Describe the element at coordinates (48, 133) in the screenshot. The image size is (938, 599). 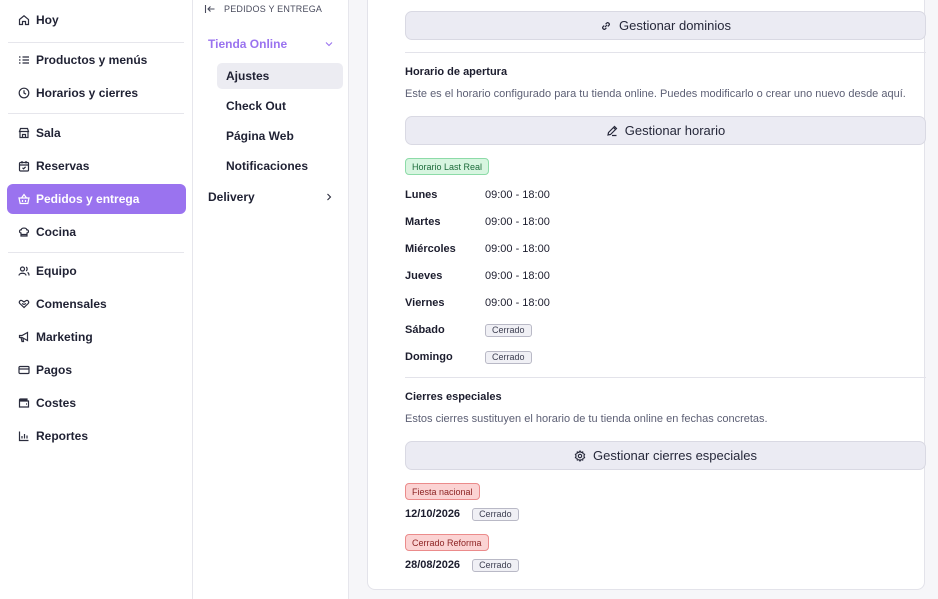
I see `nav-label: Sala` at that location.